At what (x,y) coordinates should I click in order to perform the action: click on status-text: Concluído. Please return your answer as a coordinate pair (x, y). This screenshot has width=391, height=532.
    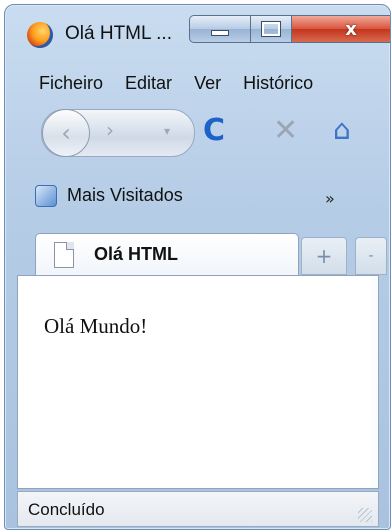
    Looking at the image, I should click on (66, 509).